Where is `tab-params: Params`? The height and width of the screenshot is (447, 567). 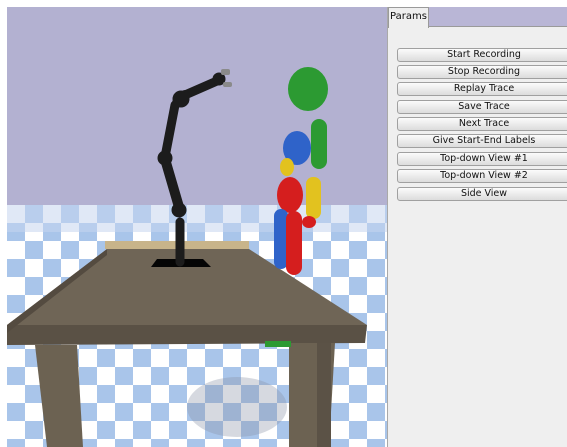
tab-params: Params is located at coordinates (408, 17).